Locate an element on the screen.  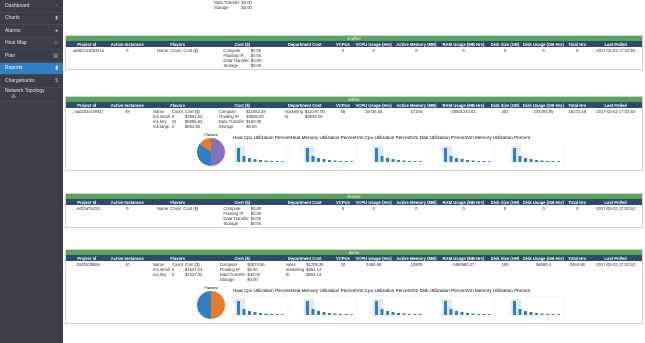
column-header: Disk Usage (GB Hrs) is located at coordinates (543, 258).